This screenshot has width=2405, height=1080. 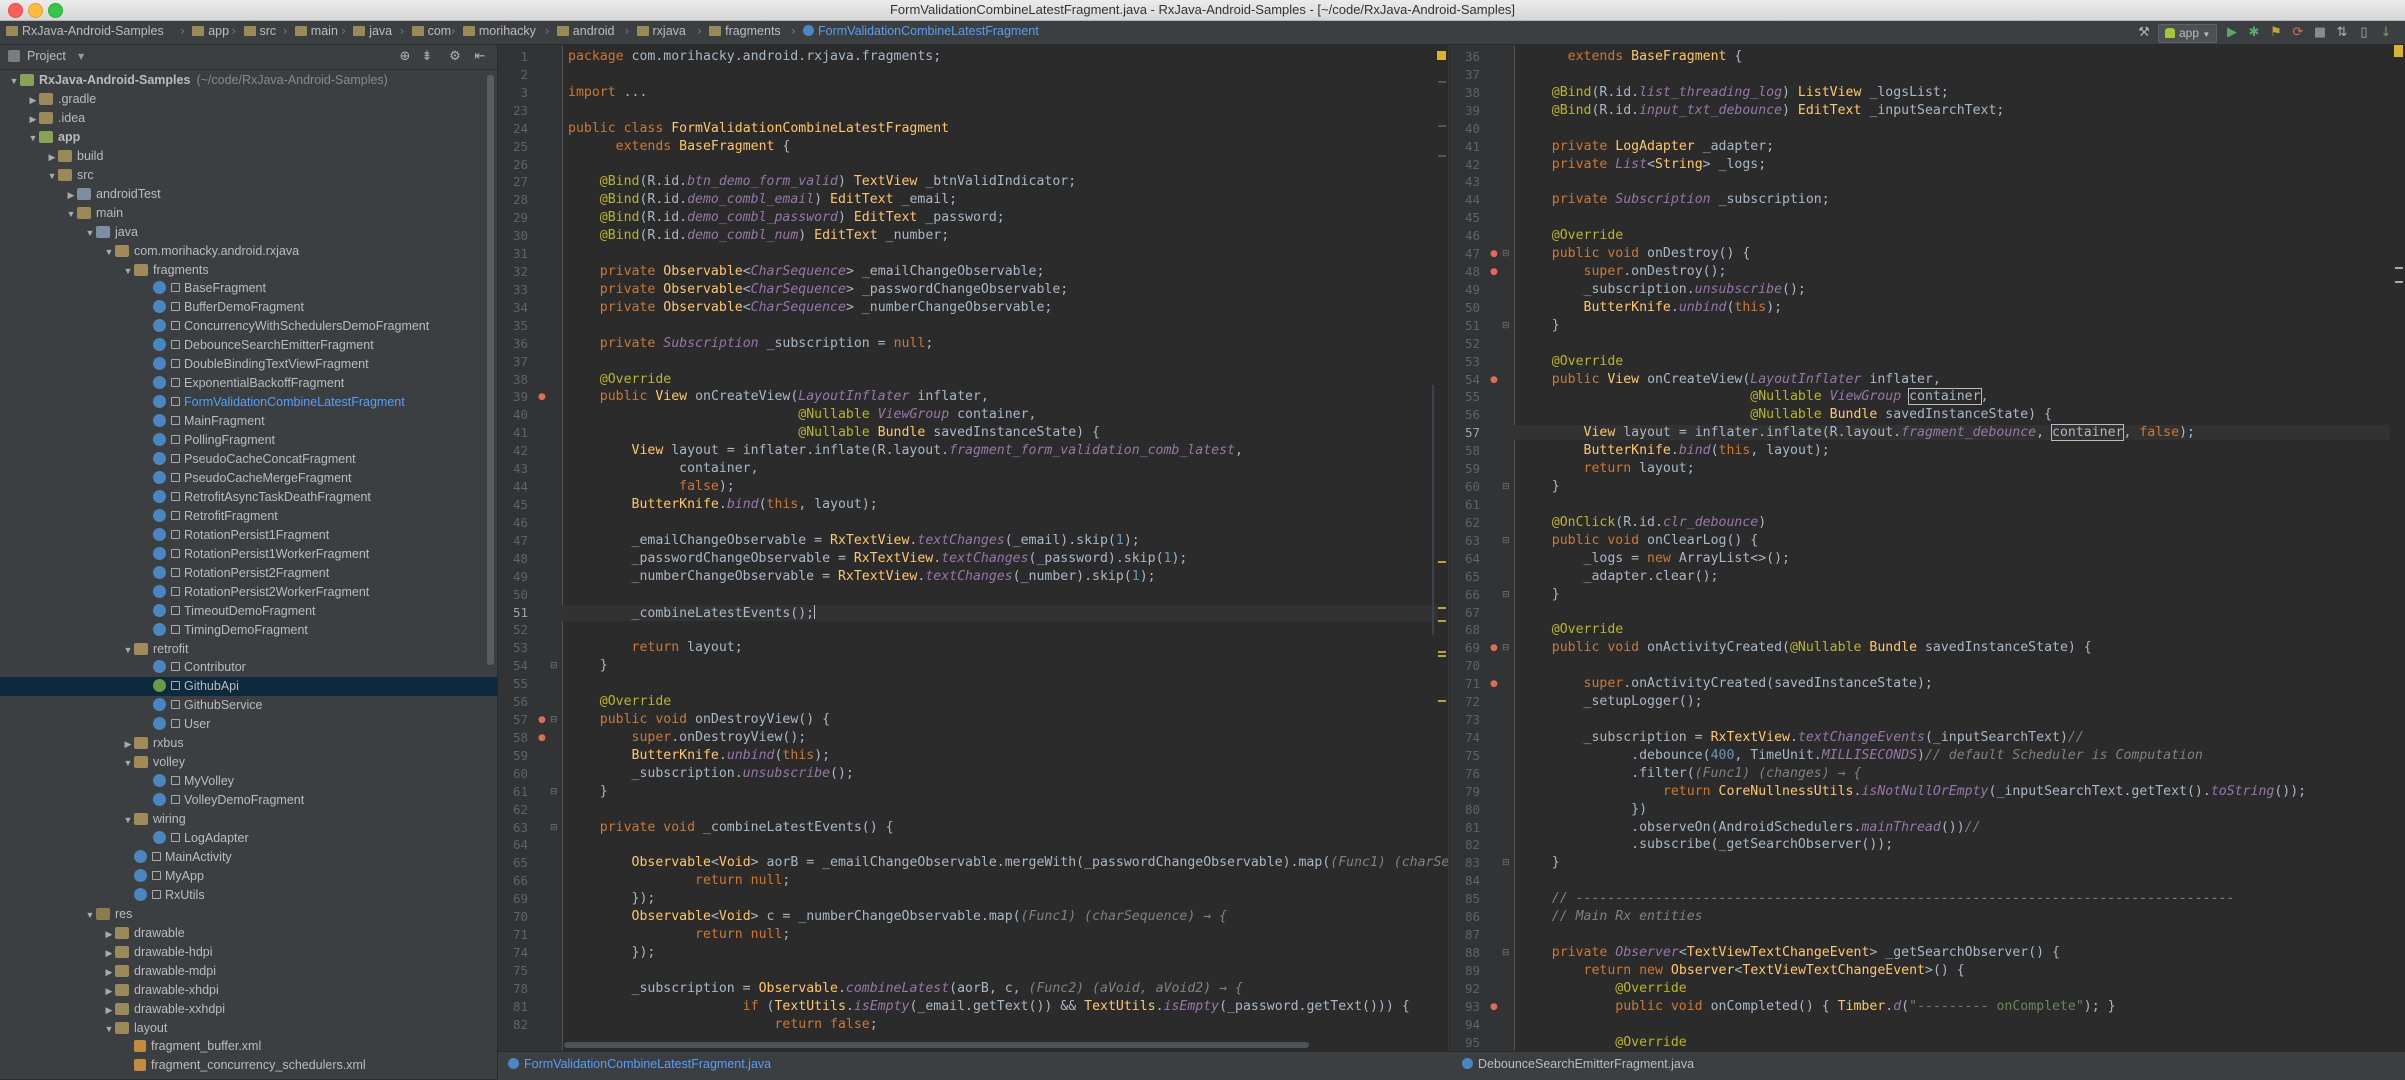 I want to click on sdk-manager-icon: ↓, so click(x=2386, y=33).